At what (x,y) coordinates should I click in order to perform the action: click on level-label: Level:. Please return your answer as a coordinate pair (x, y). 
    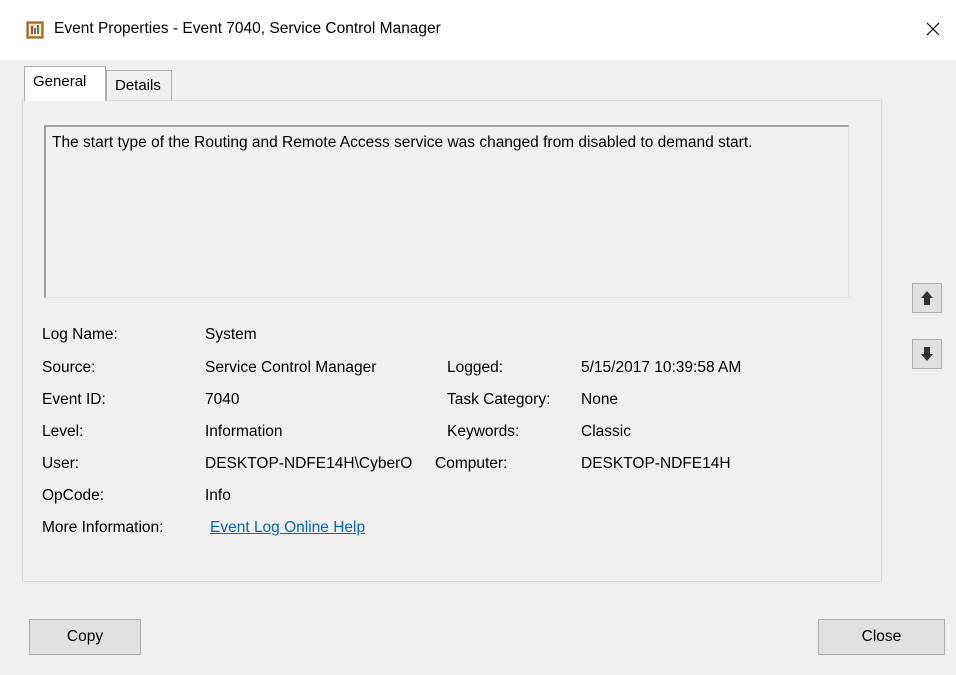
    Looking at the image, I should click on (63, 431).